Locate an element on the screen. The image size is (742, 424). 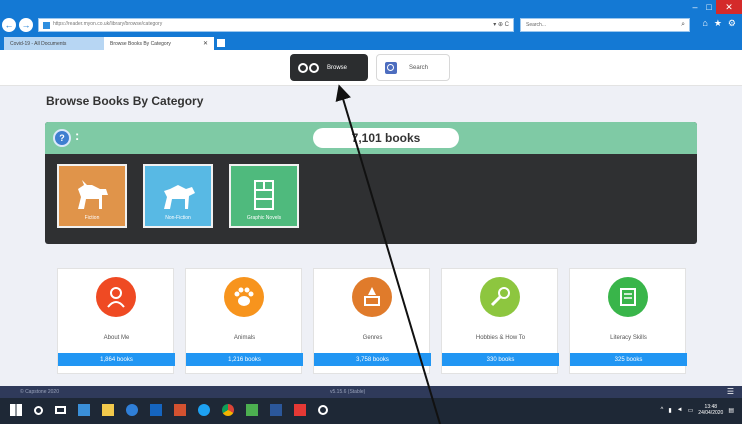
tray-arrow-icon: ^ is located at coordinates (662, 410).